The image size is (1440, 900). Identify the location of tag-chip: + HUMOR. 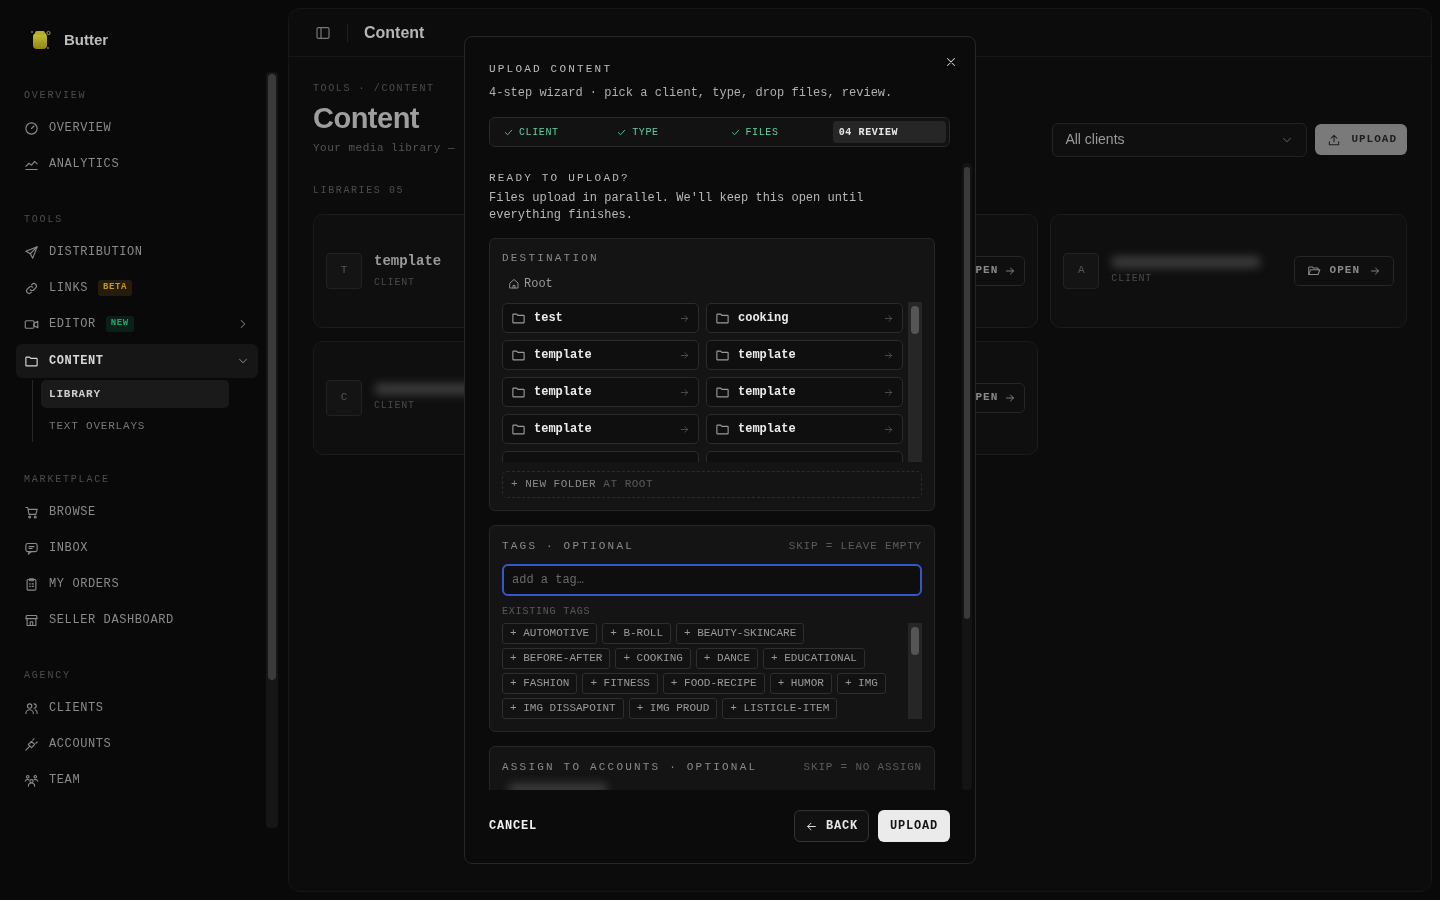
(800, 683).